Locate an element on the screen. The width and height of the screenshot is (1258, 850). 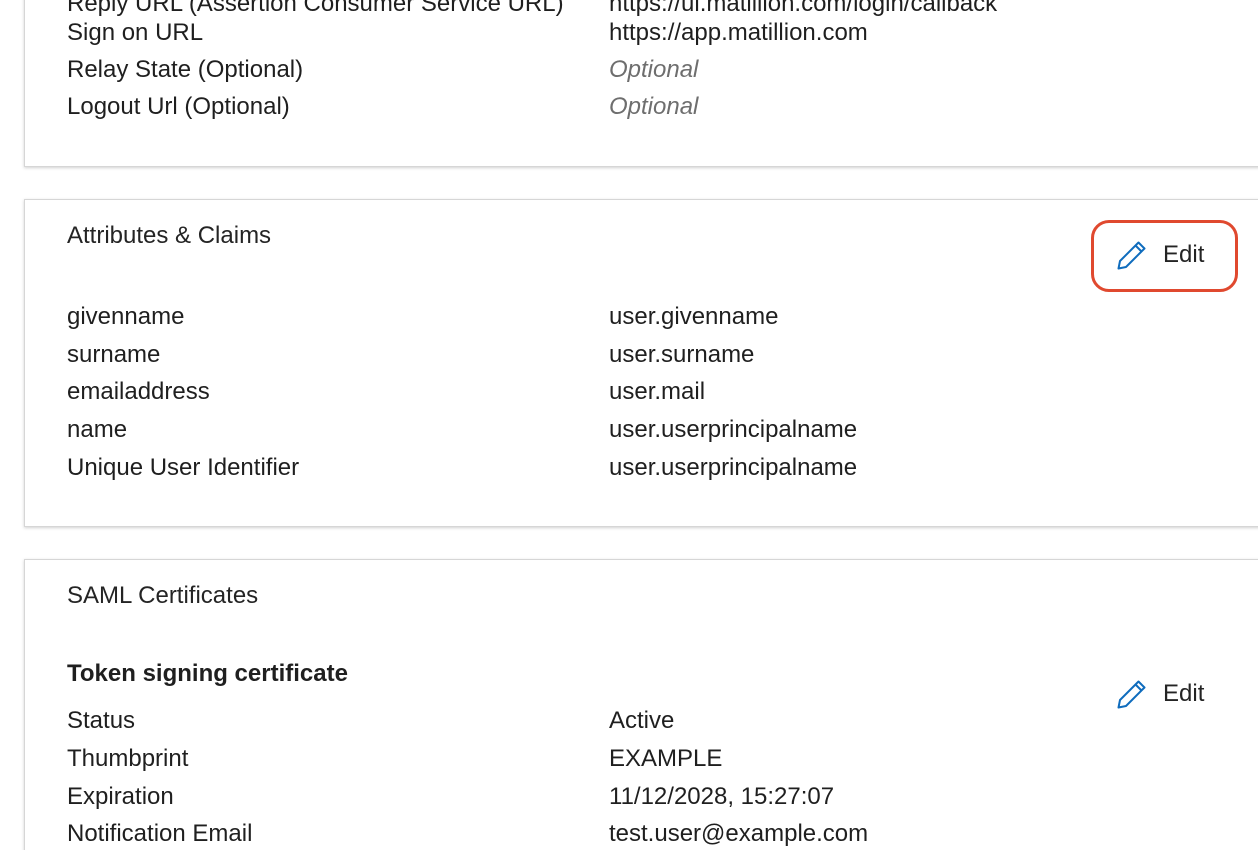
certificate-value: EXAMPLE is located at coordinates (666, 758).